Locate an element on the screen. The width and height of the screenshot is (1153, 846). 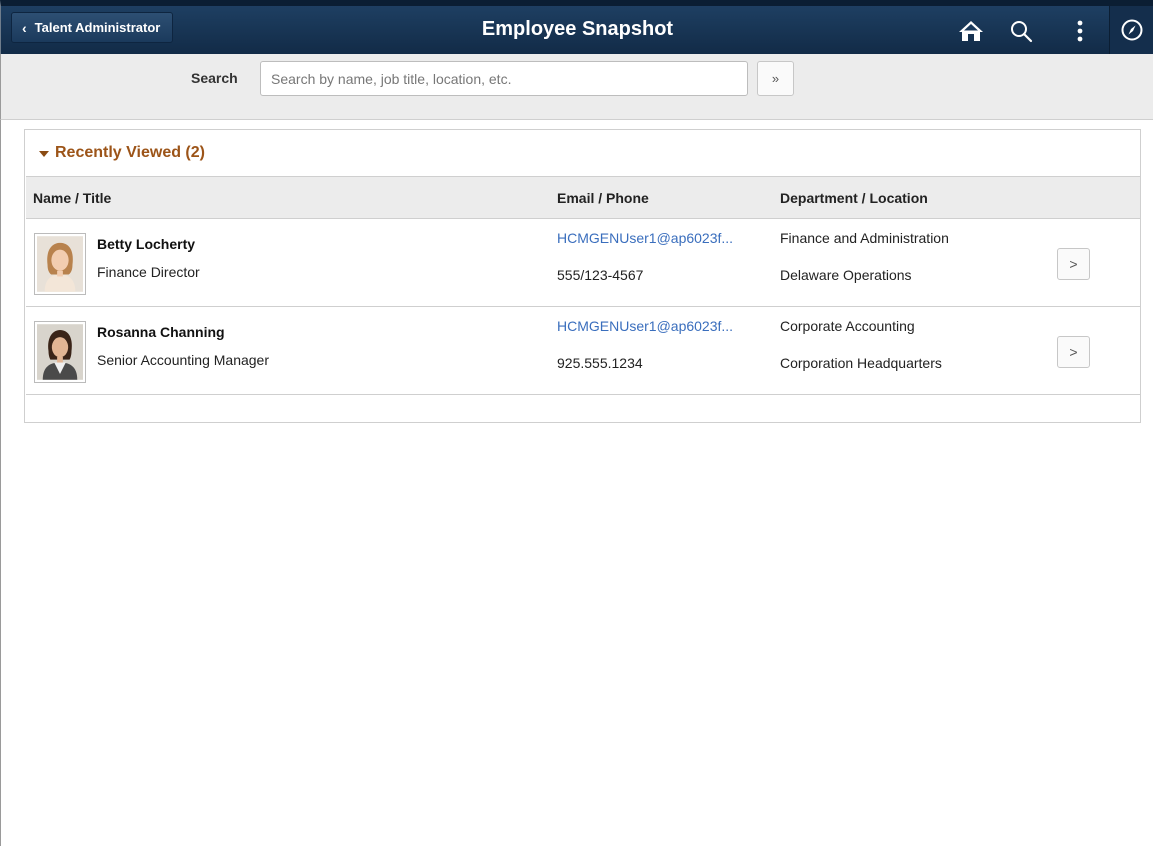
employee-location: Corporation Headquarters is located at coordinates (861, 363).